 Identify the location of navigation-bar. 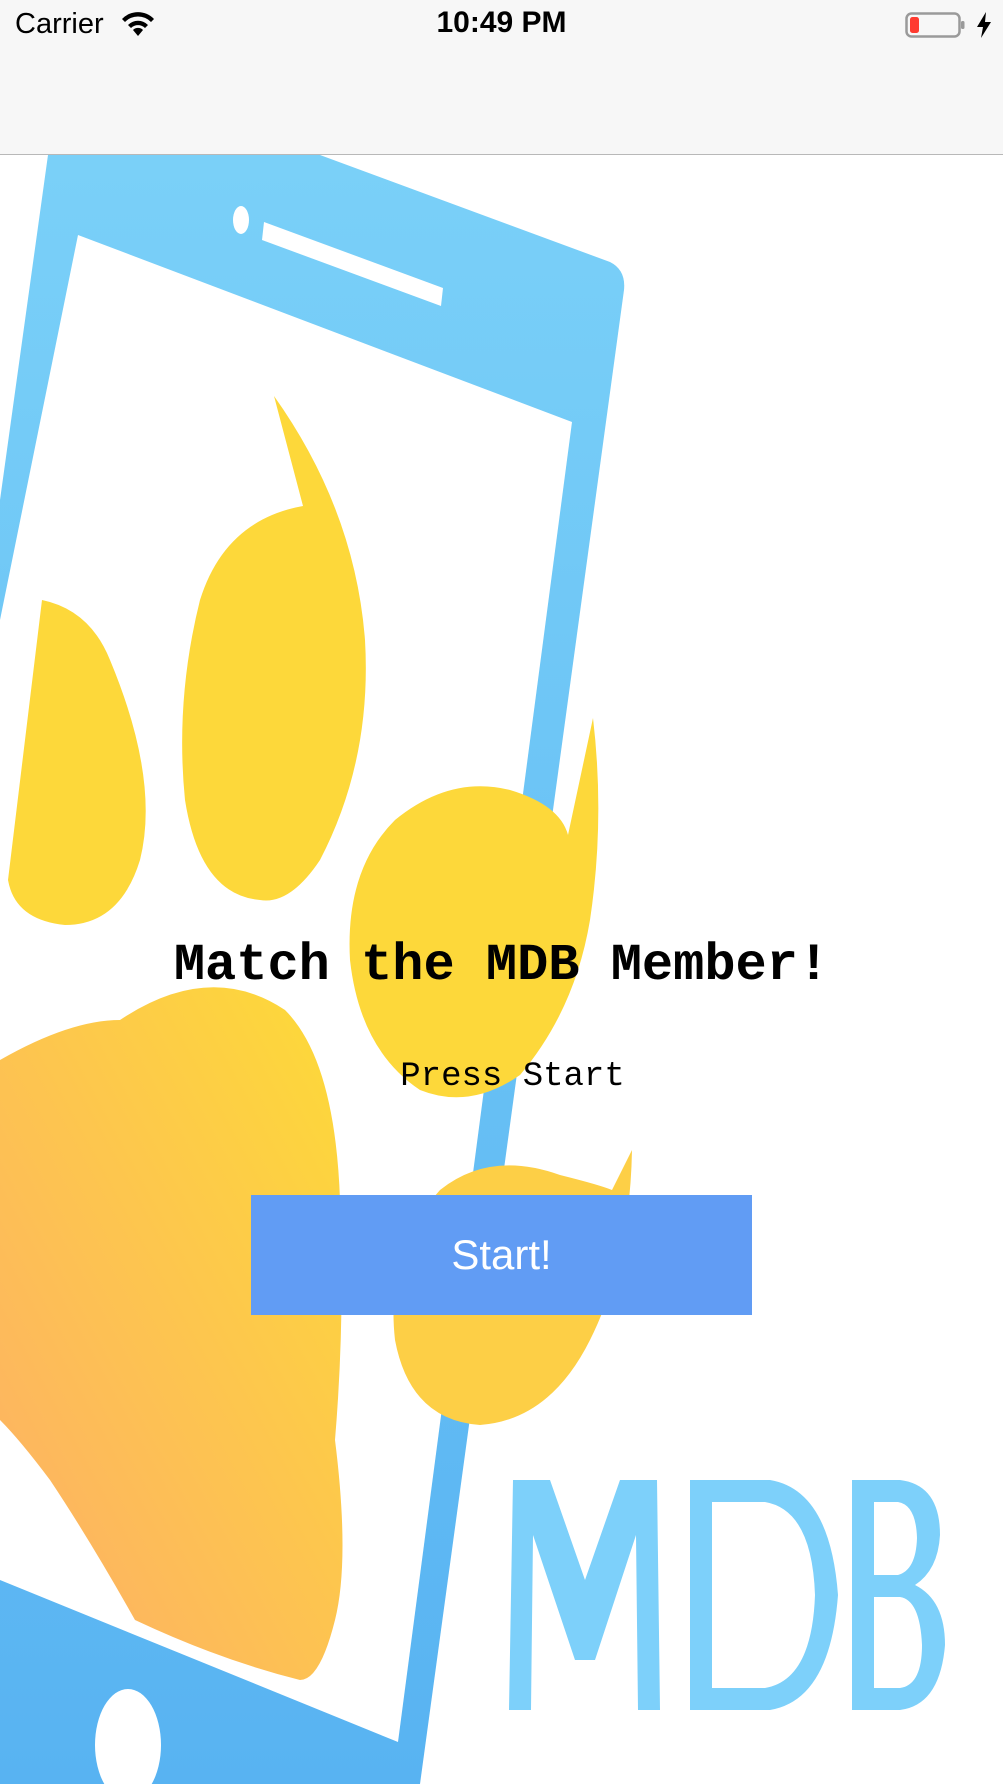
(501, 102).